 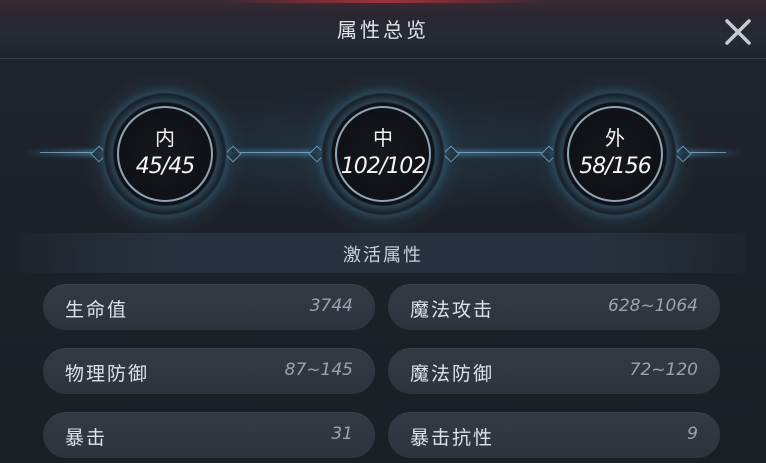 I want to click on stat-value: 9, so click(x=692, y=434).